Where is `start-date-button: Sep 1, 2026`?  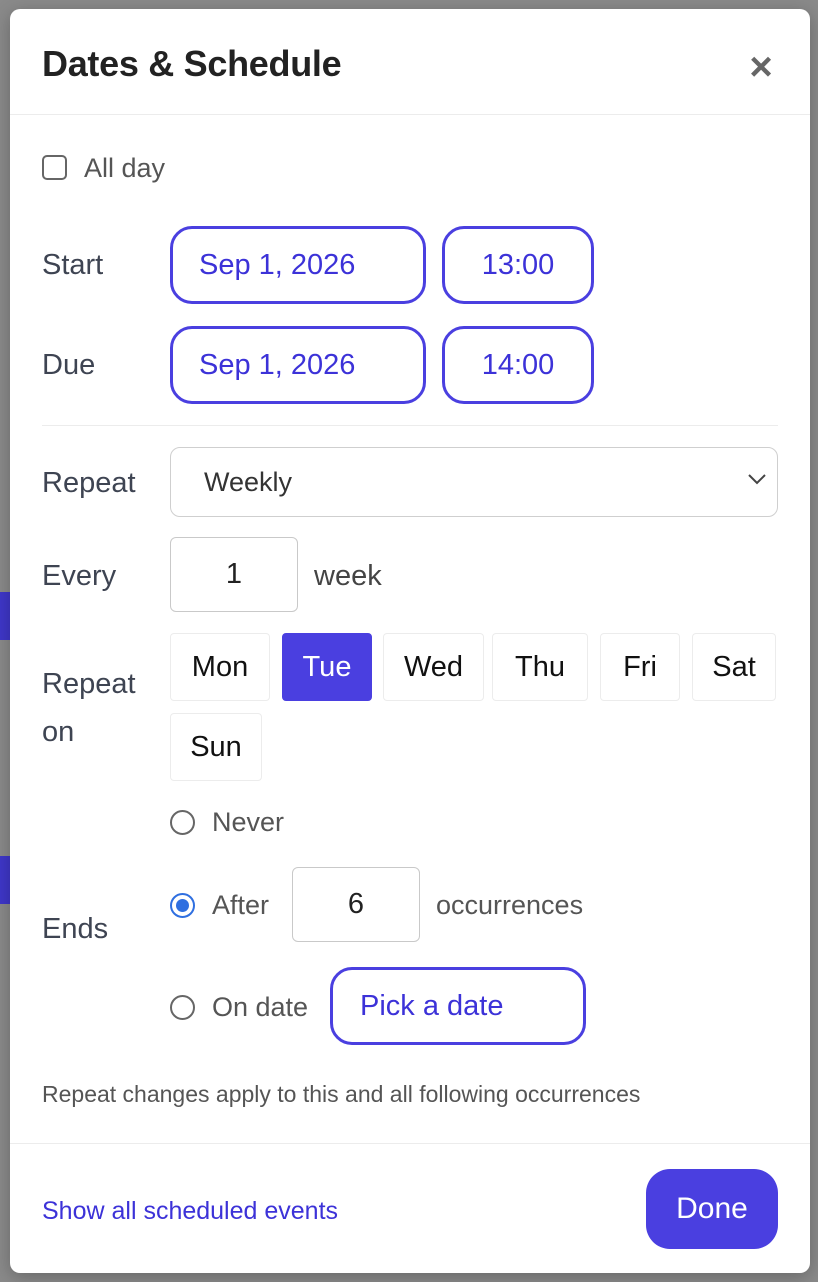
start-date-button: Sep 1, 2026 is located at coordinates (298, 265).